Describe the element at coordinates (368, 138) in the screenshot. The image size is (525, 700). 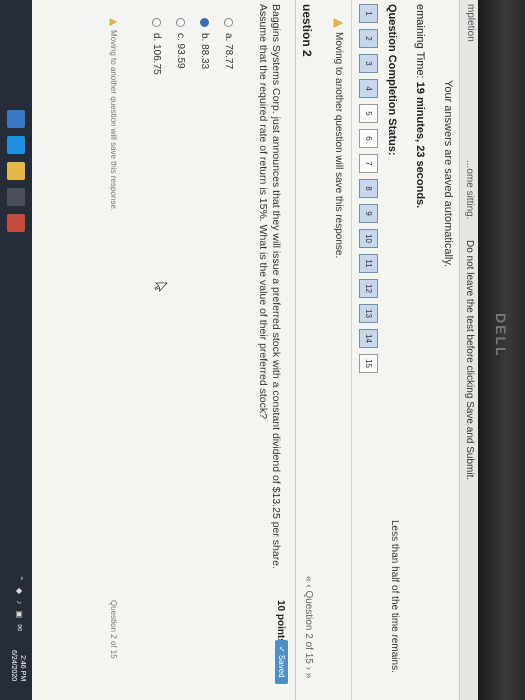
I see `question-status-6: 6` at that location.